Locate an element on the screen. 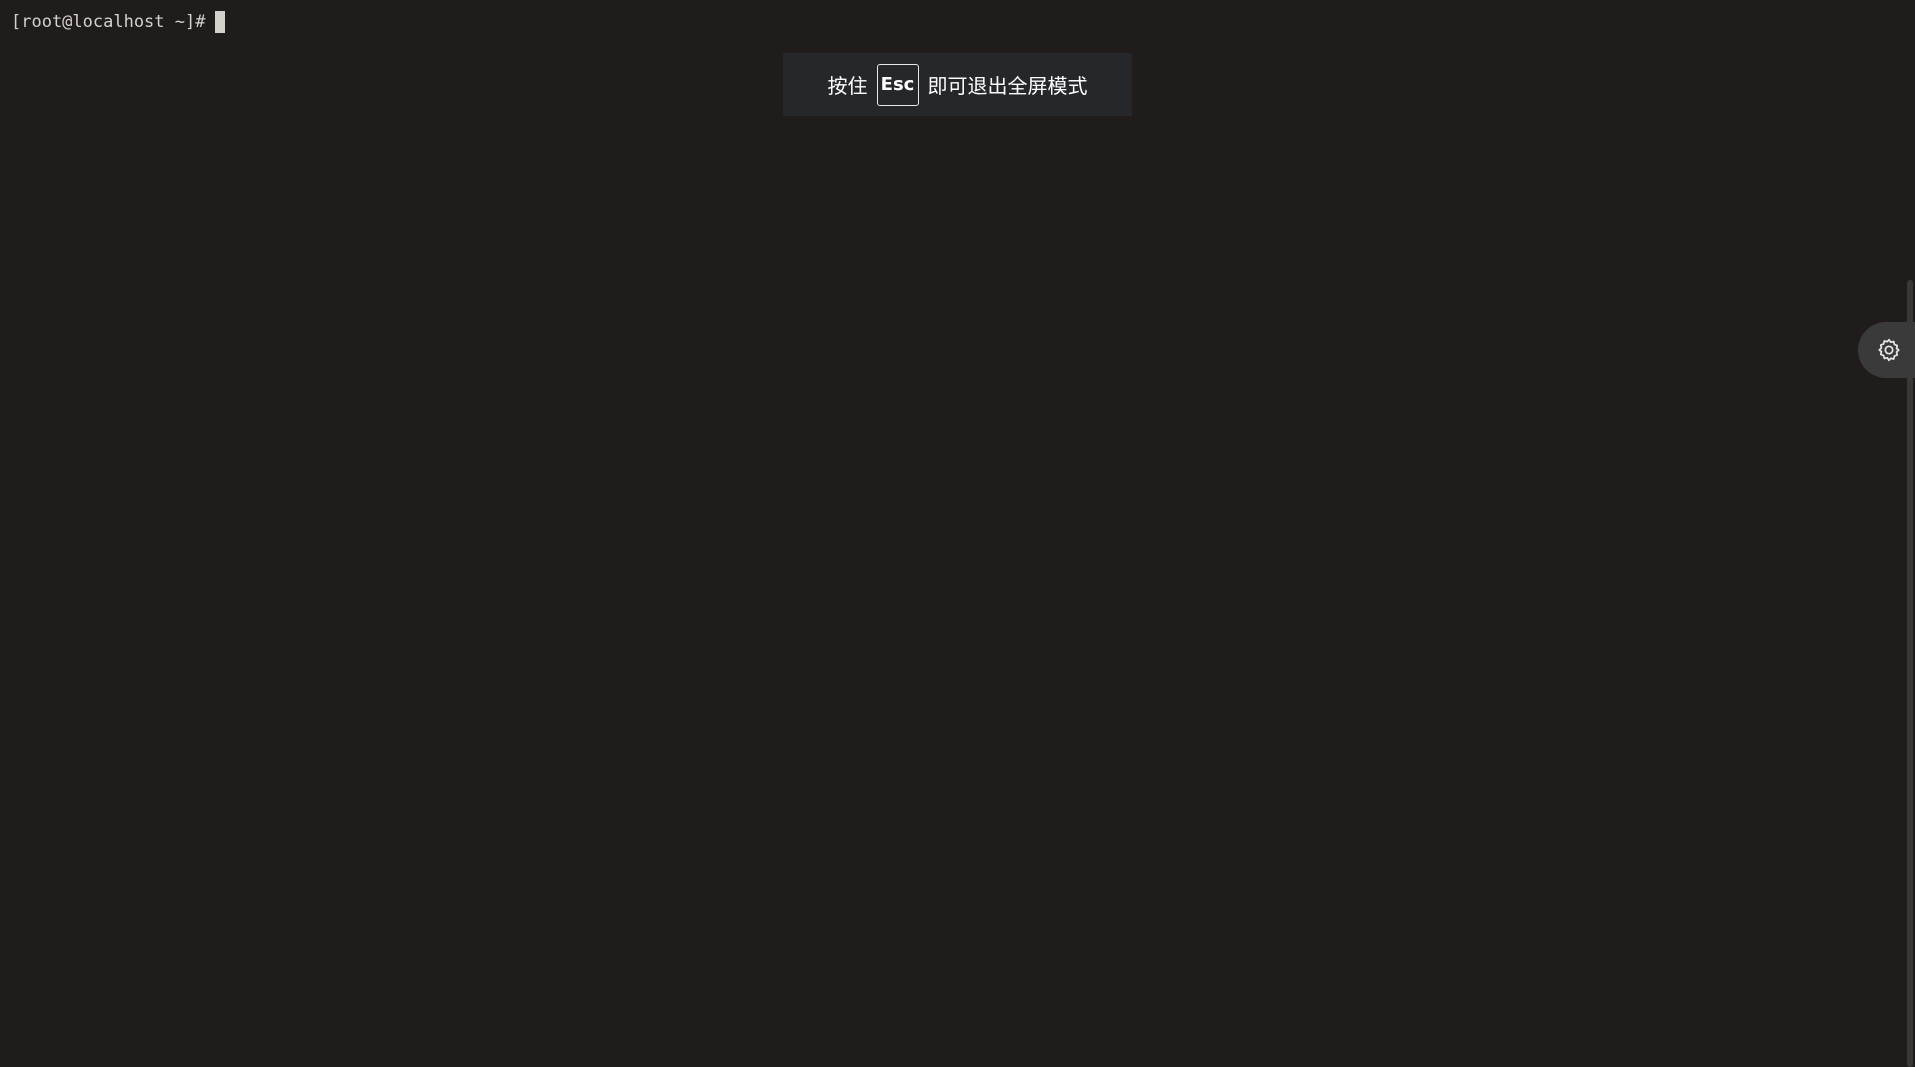  settings-button is located at coordinates (1886, 350).